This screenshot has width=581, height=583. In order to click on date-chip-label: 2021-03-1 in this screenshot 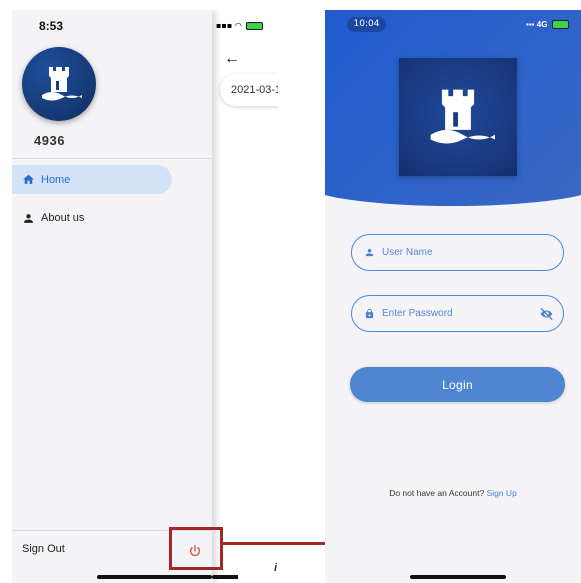, I will do `click(254, 90)`.